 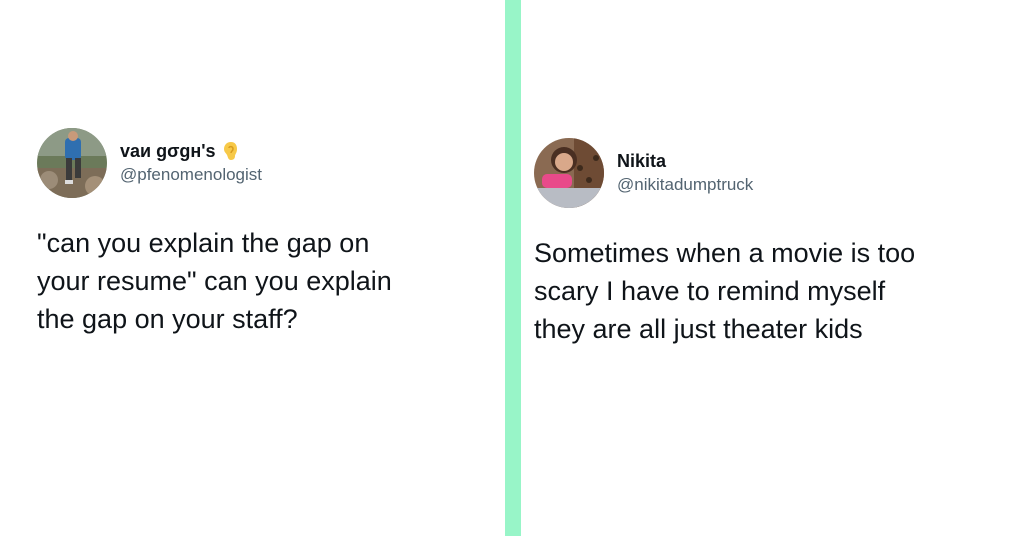 I want to click on tweet-header: vaи gσgн's @pfenomenologist, so click(x=257, y=163).